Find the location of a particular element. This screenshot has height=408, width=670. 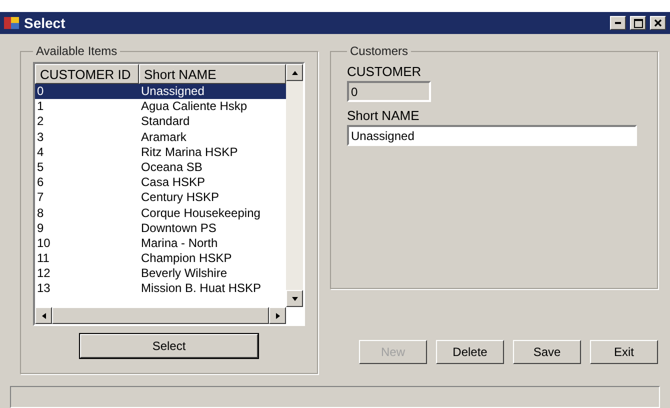

name-cell-text: Corque Housekeeping is located at coordinates (201, 213).